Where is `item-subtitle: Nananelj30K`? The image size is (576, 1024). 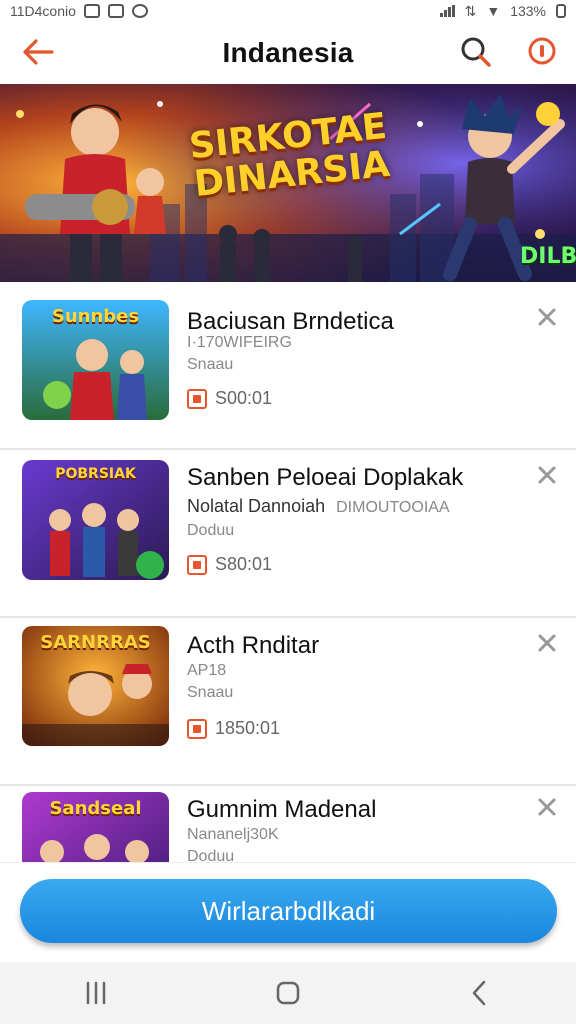 item-subtitle: Nananelj30K is located at coordinates (233, 834).